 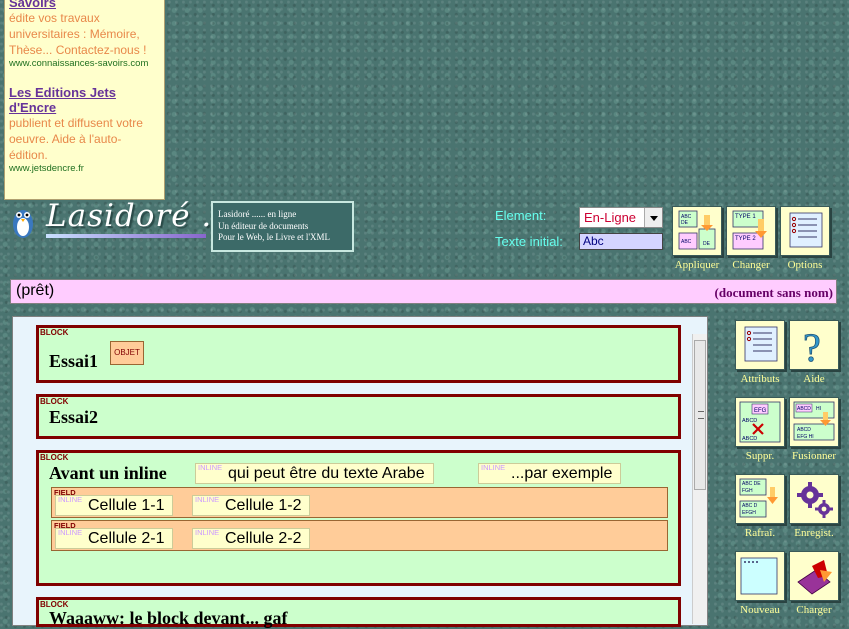 What do you see at coordinates (760, 576) in the screenshot?
I see `new-doc-icon` at bounding box center [760, 576].